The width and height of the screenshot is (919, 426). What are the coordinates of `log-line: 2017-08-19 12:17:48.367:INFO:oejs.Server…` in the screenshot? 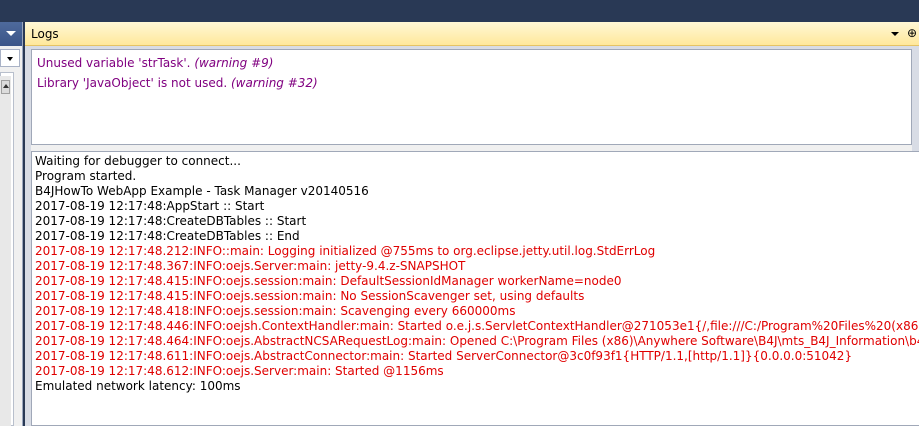 It's located at (250, 266).